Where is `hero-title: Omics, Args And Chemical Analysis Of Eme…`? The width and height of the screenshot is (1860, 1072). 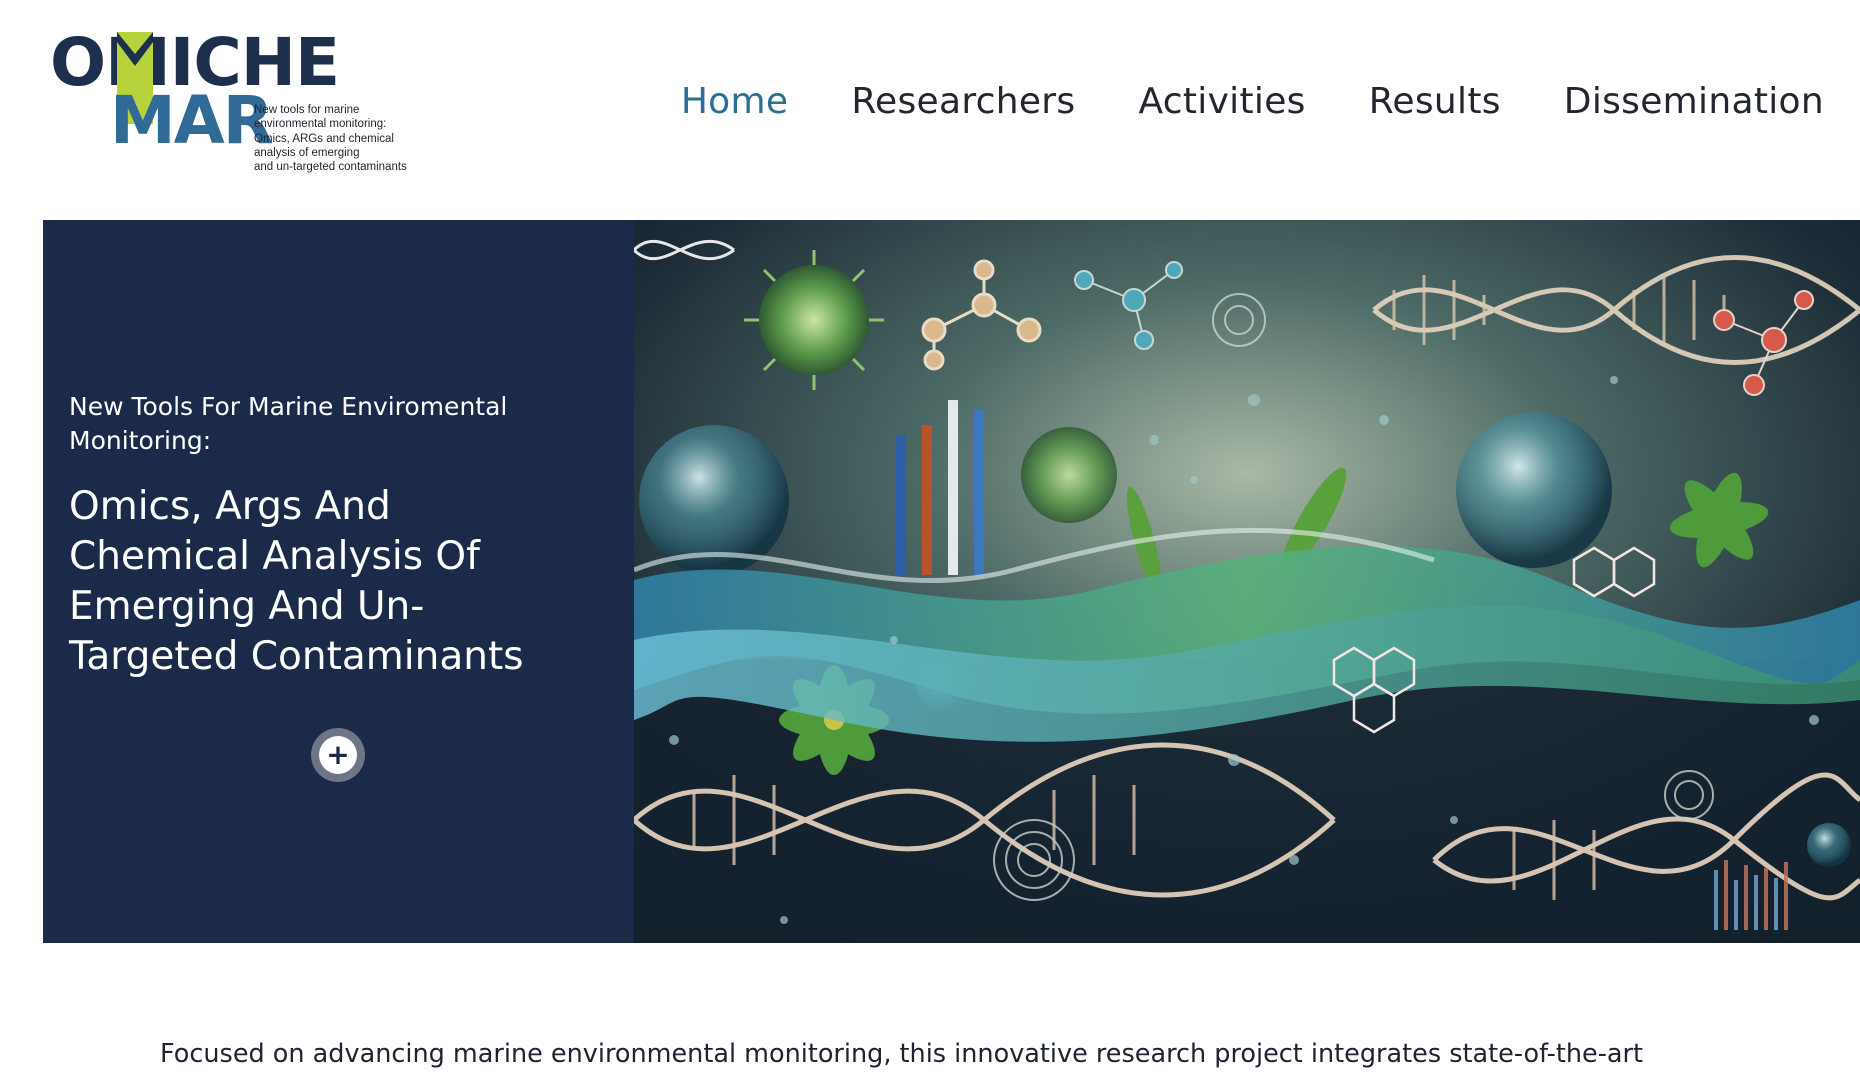
hero-title: Omics, Args And Chemical Analysis Of Eme… is located at coordinates (296, 581).